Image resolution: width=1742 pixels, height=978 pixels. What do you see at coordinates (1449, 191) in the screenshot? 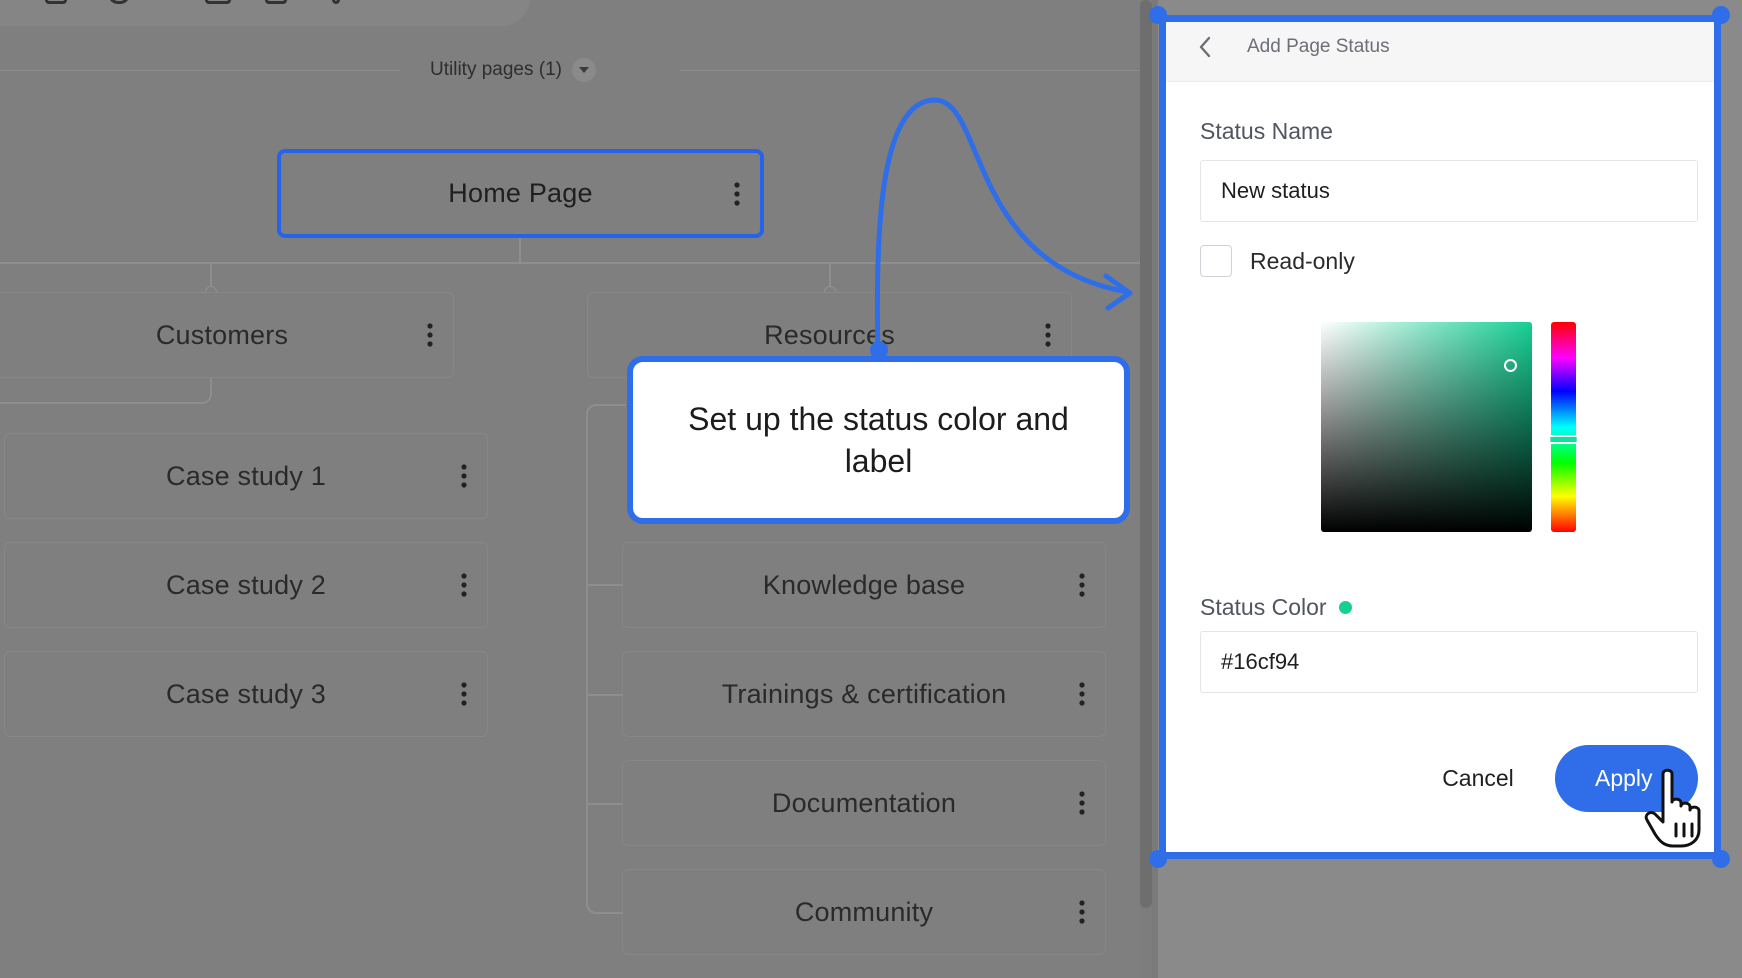
I see `status-name-input` at bounding box center [1449, 191].